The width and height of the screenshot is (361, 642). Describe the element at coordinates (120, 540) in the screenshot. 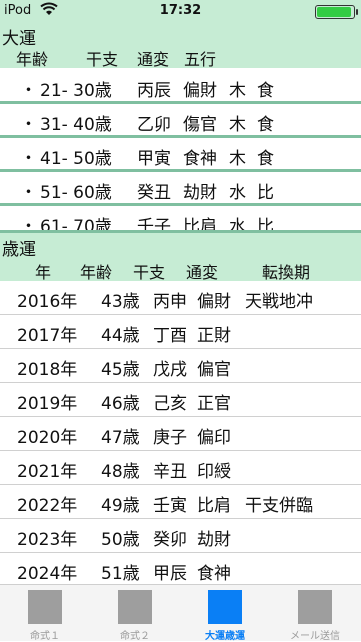

I see `saiun-age: 50歳` at that location.